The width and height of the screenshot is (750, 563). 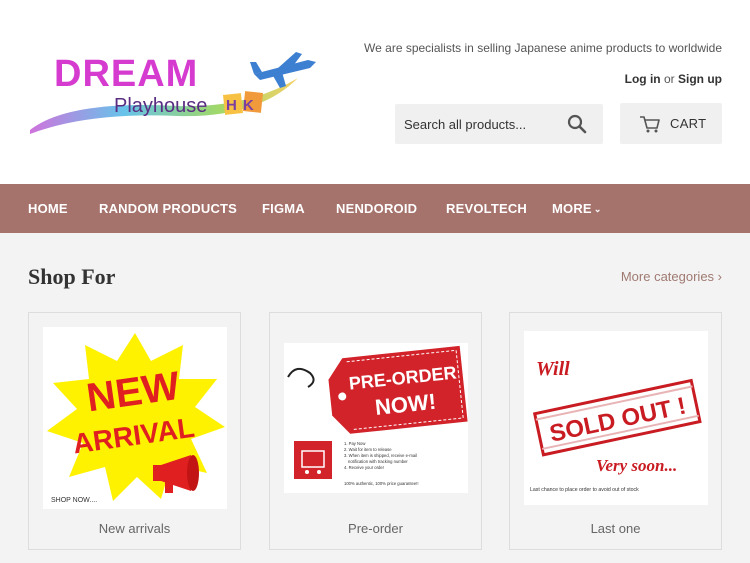 I want to click on will-text: Will, so click(x=553, y=369).